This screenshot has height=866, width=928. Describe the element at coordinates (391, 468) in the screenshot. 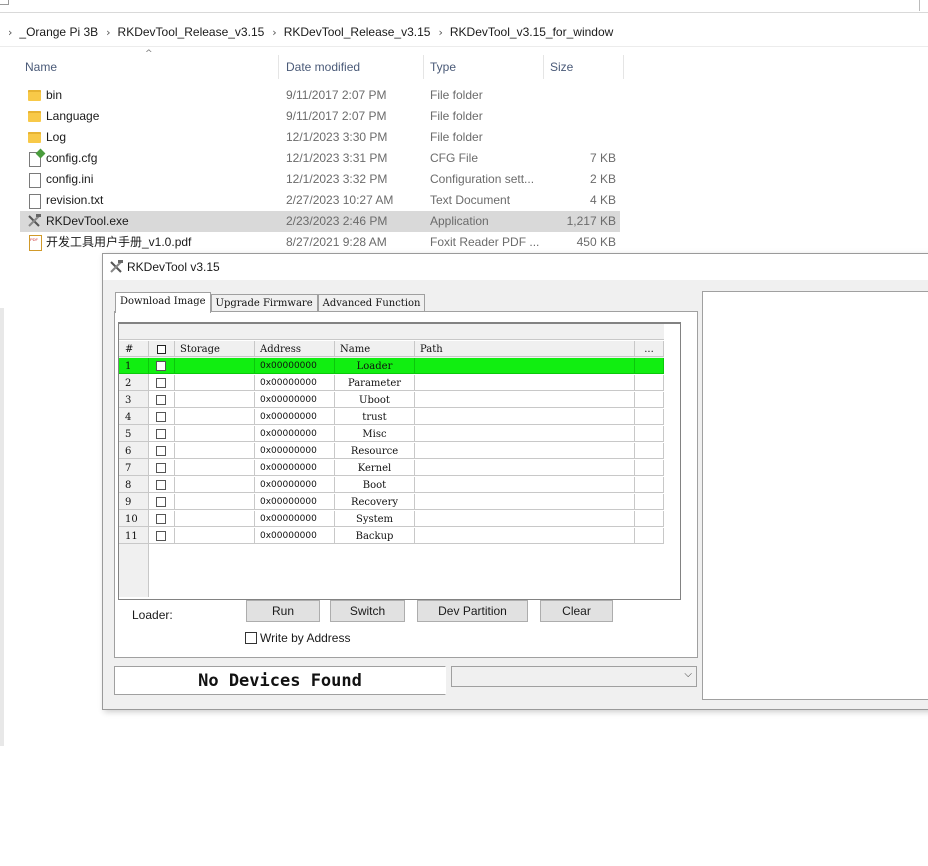

I see `table-row: 7 0x00000000 Kernel` at that location.